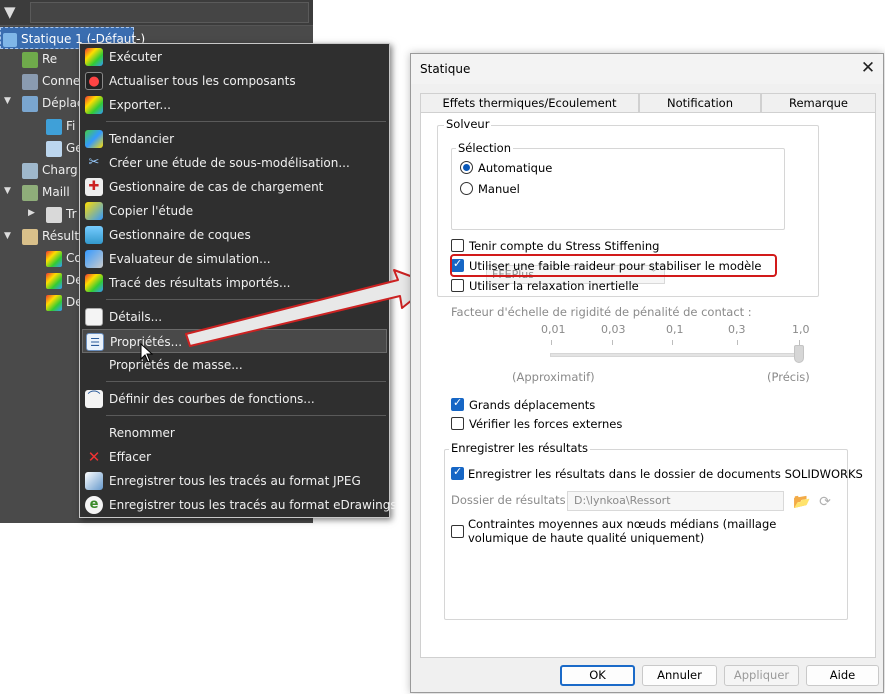 The width and height of the screenshot is (885, 694). I want to click on selection-group-title: Sélection, so click(484, 148).